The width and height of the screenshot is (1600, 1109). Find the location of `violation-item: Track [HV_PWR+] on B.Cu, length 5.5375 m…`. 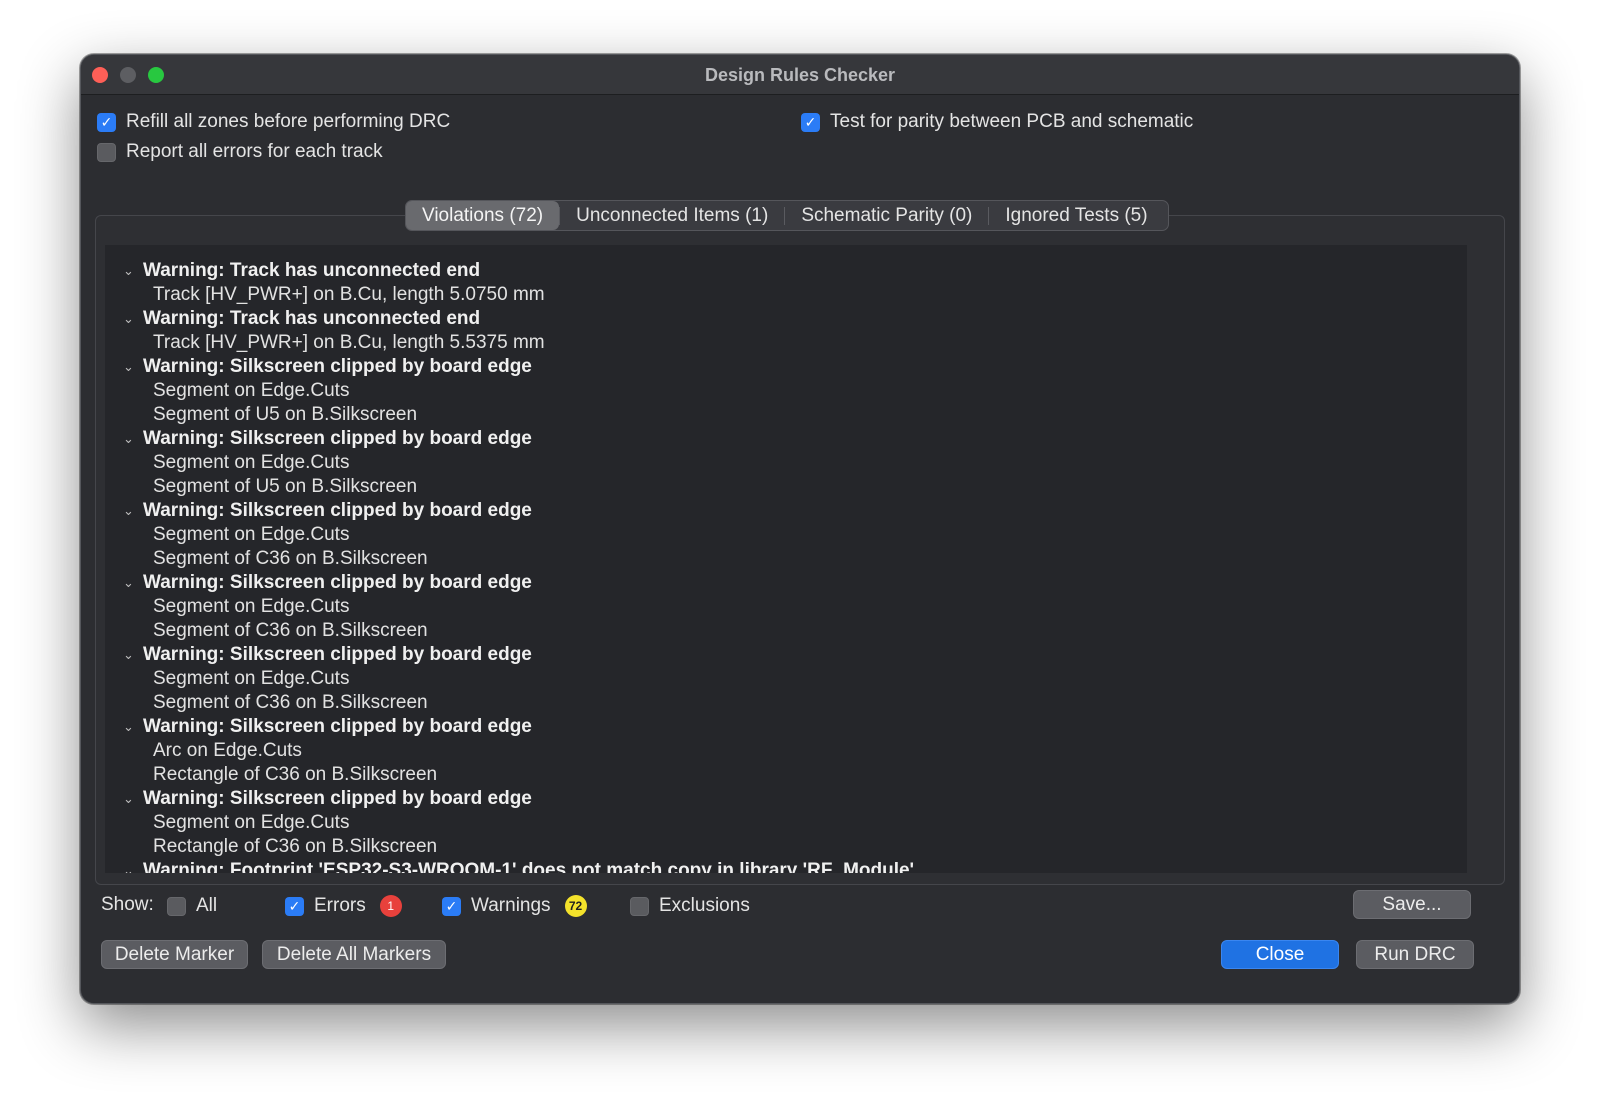

violation-item: Track [HV_PWR+] on B.Cu, length 5.5375 m… is located at coordinates (325, 343).